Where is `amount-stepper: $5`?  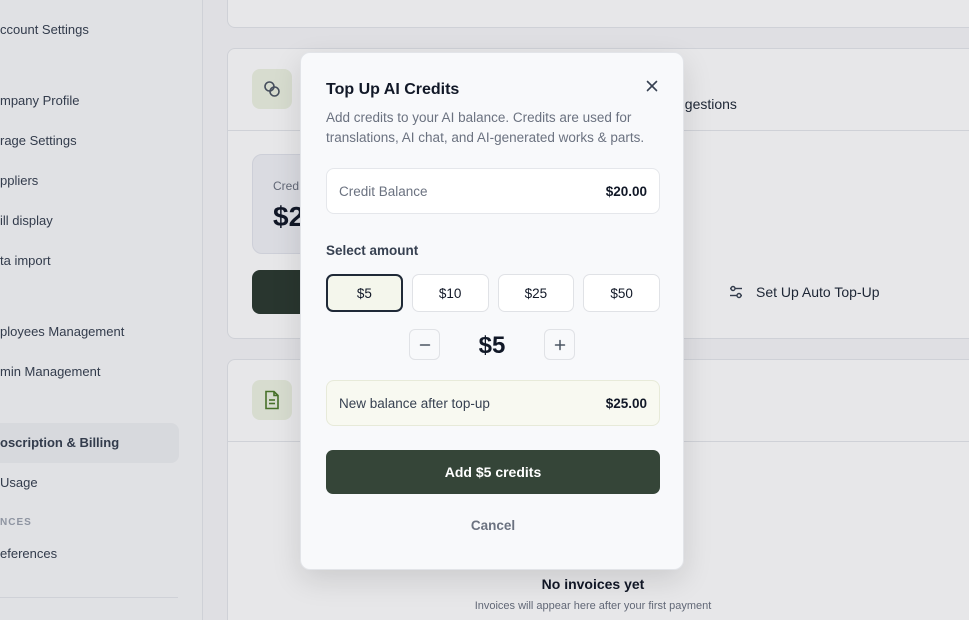 amount-stepper: $5 is located at coordinates (492, 345).